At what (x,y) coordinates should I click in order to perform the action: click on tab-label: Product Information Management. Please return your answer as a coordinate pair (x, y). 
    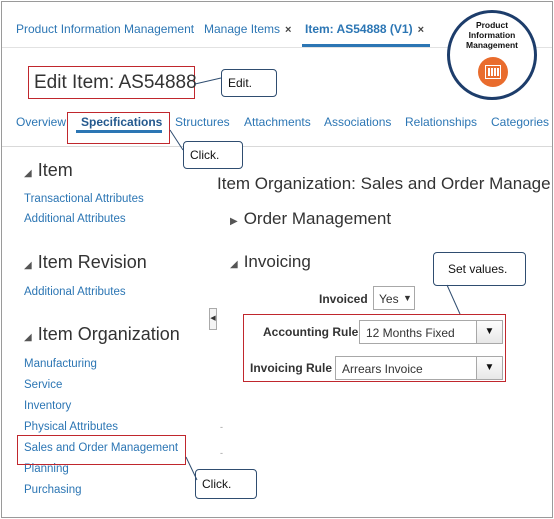
    Looking at the image, I should click on (105, 29).